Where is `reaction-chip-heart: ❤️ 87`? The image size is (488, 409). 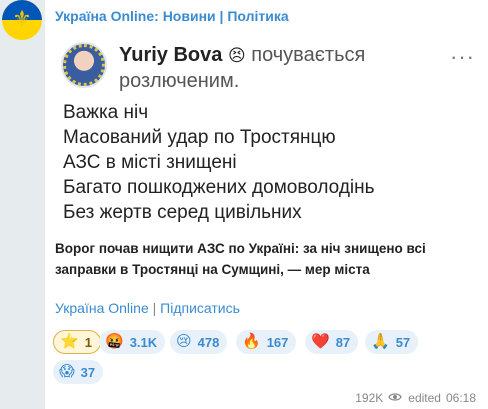
reaction-chip-heart: ❤️ 87 is located at coordinates (332, 342).